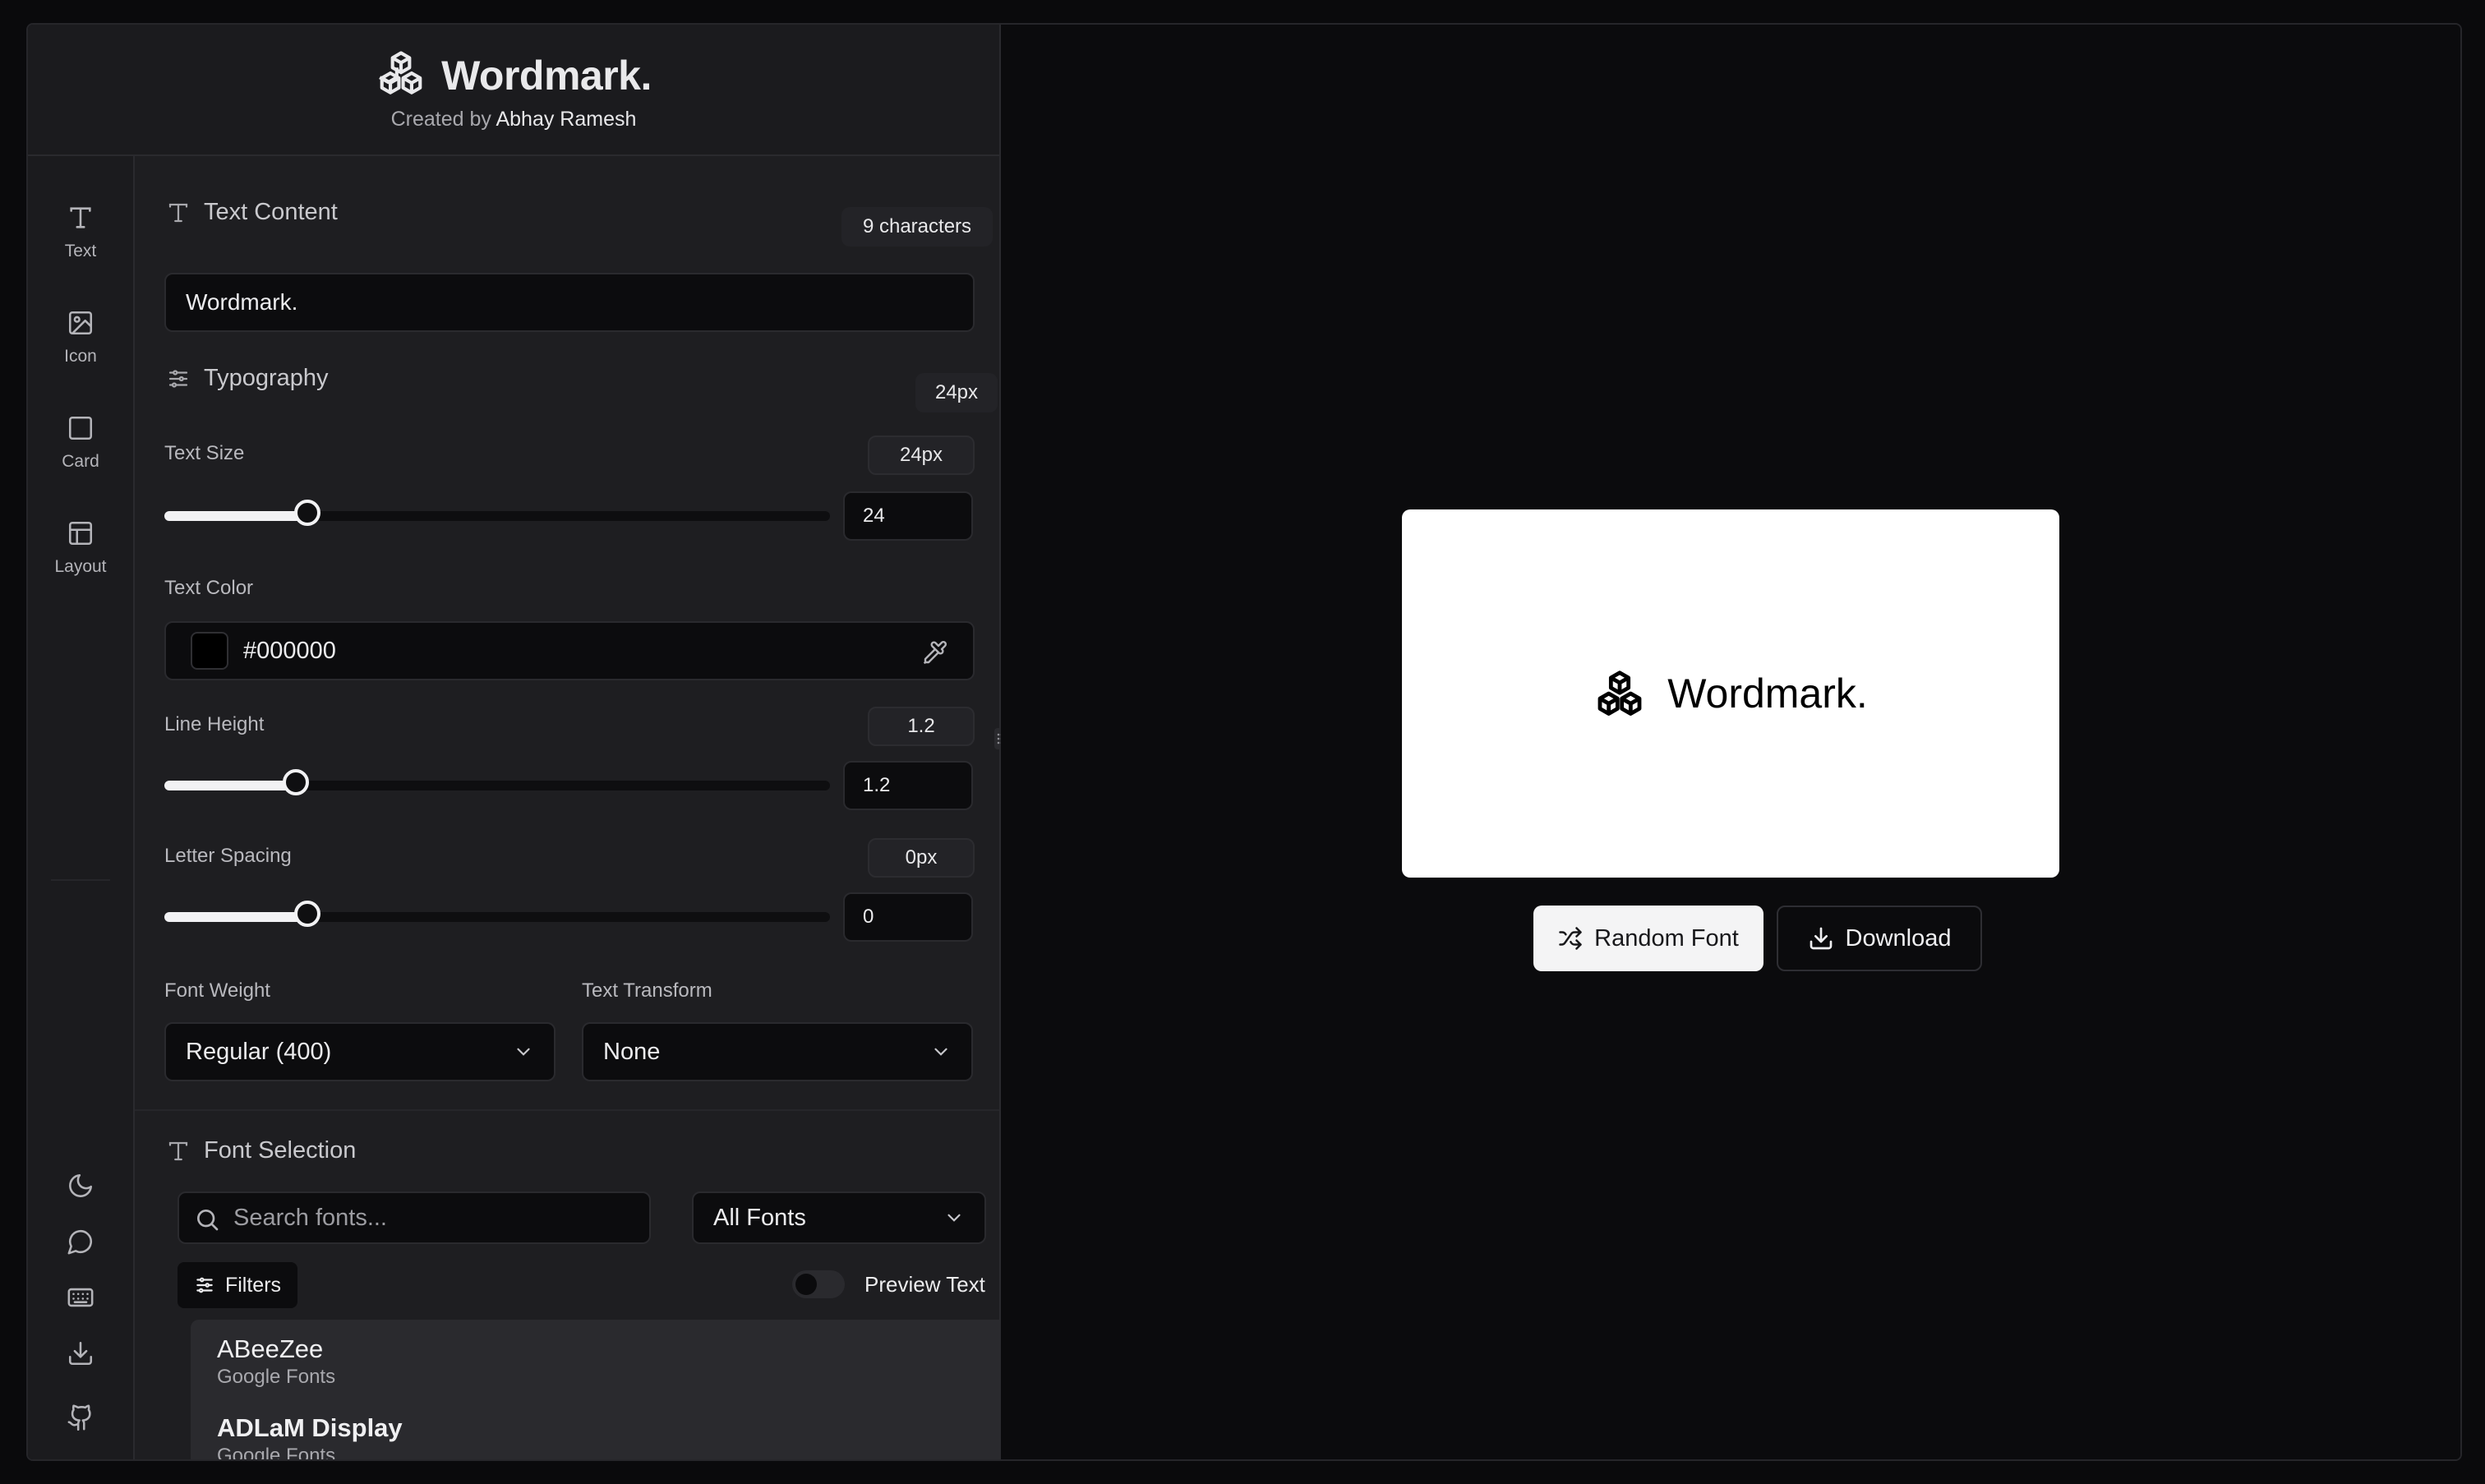  I want to click on wordmark-preview-card: Wordmark., so click(1731, 694).